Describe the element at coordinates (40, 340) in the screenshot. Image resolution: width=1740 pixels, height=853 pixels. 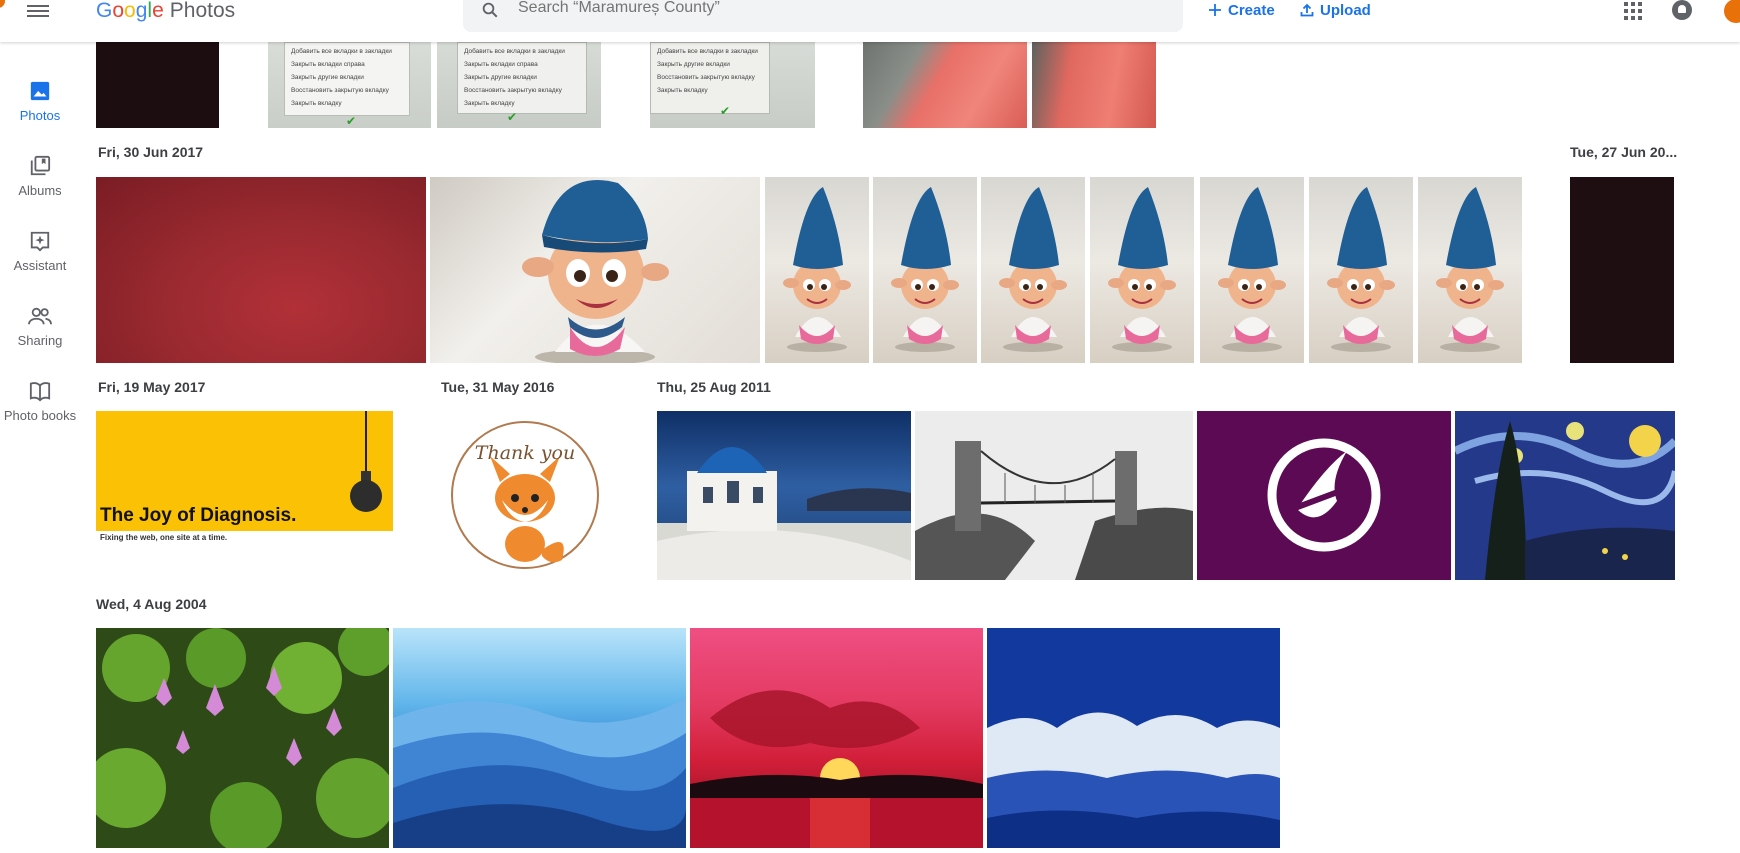
I see `sidebar-item-label: Sharing` at that location.